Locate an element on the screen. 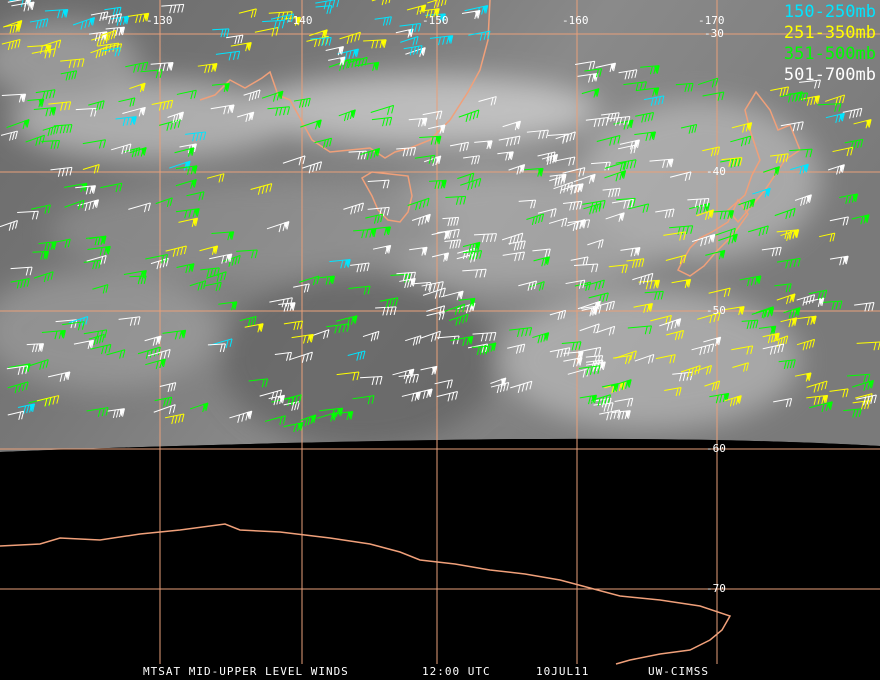  valid-date: 10JUL11 is located at coordinates (563, 671).